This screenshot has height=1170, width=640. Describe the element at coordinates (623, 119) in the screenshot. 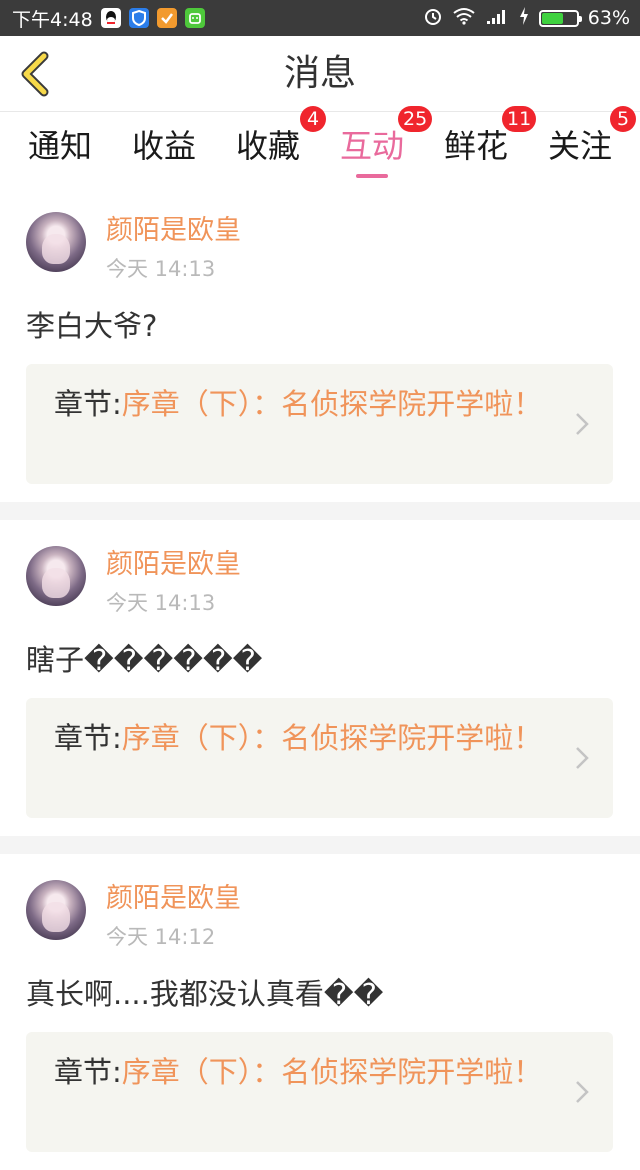

I see `badge-count: 5` at that location.